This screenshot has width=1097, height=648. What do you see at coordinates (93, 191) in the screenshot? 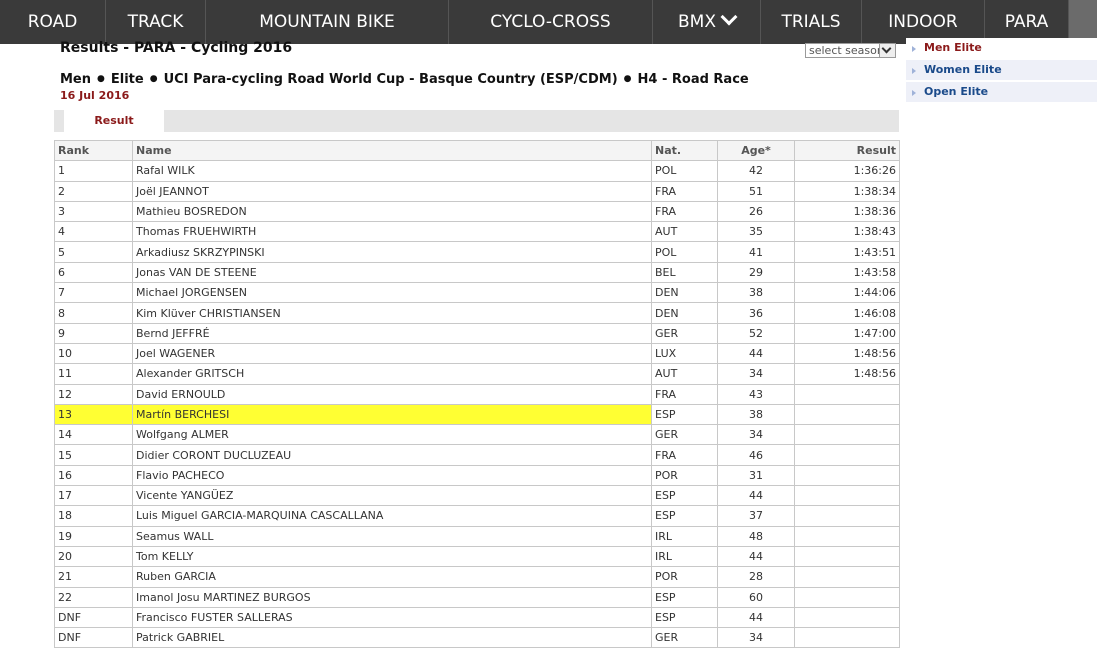
I see `rank-cell: 2` at bounding box center [93, 191].